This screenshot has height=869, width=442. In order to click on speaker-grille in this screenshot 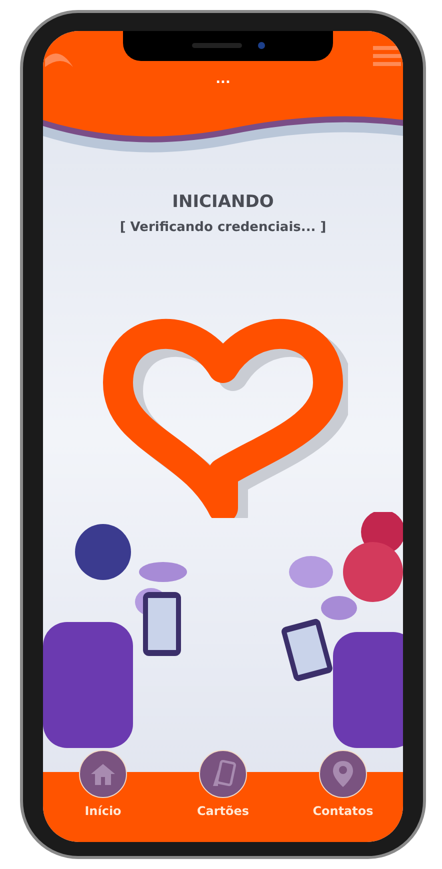, I will do `click(217, 45)`.